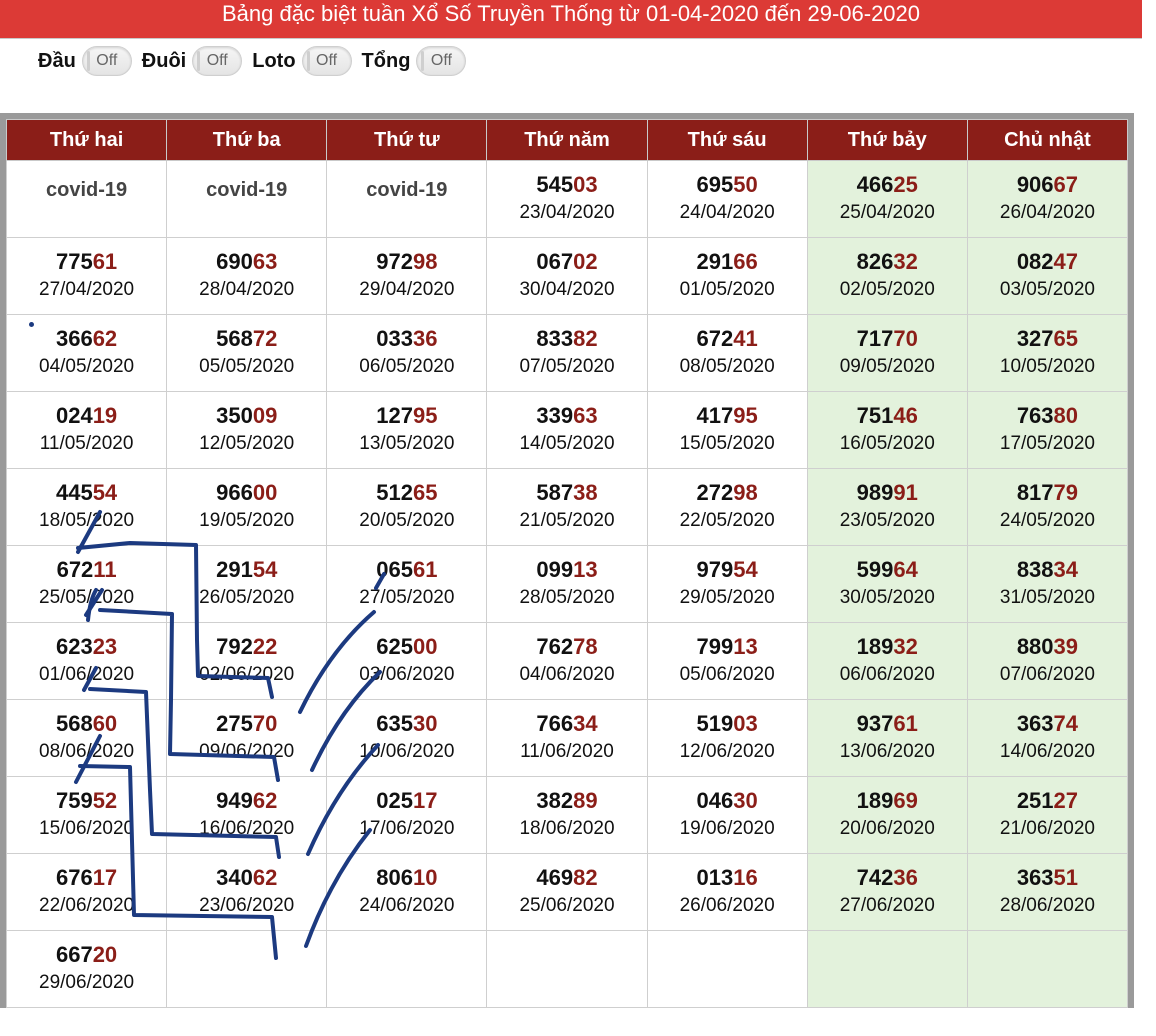 This screenshot has height=1036, width=1156. I want to click on draw-date: 06/05/2020, so click(407, 366).